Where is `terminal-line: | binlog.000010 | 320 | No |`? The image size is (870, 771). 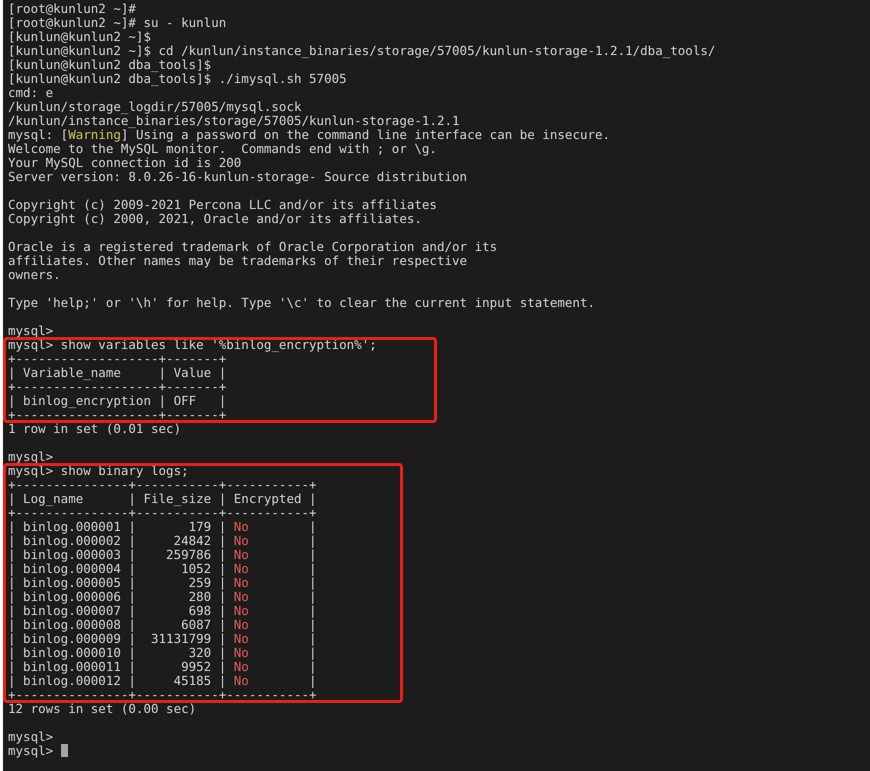 terminal-line: | binlog.000010 | 320 | No | is located at coordinates (162, 653).